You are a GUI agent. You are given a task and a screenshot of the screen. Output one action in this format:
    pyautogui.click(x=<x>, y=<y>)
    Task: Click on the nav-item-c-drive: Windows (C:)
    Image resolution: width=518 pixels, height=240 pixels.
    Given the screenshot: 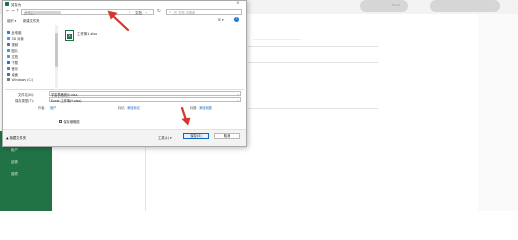 What is the action you would take?
    pyautogui.click(x=20, y=80)
    